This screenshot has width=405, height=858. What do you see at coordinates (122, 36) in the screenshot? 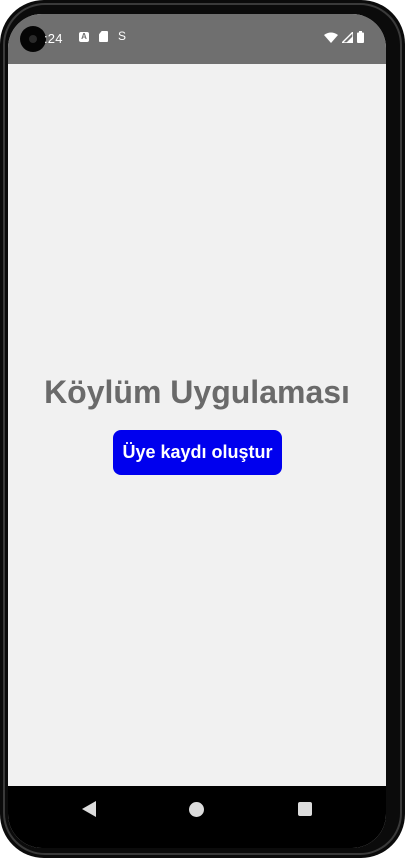
I see `s-notification-icon: S` at bounding box center [122, 36].